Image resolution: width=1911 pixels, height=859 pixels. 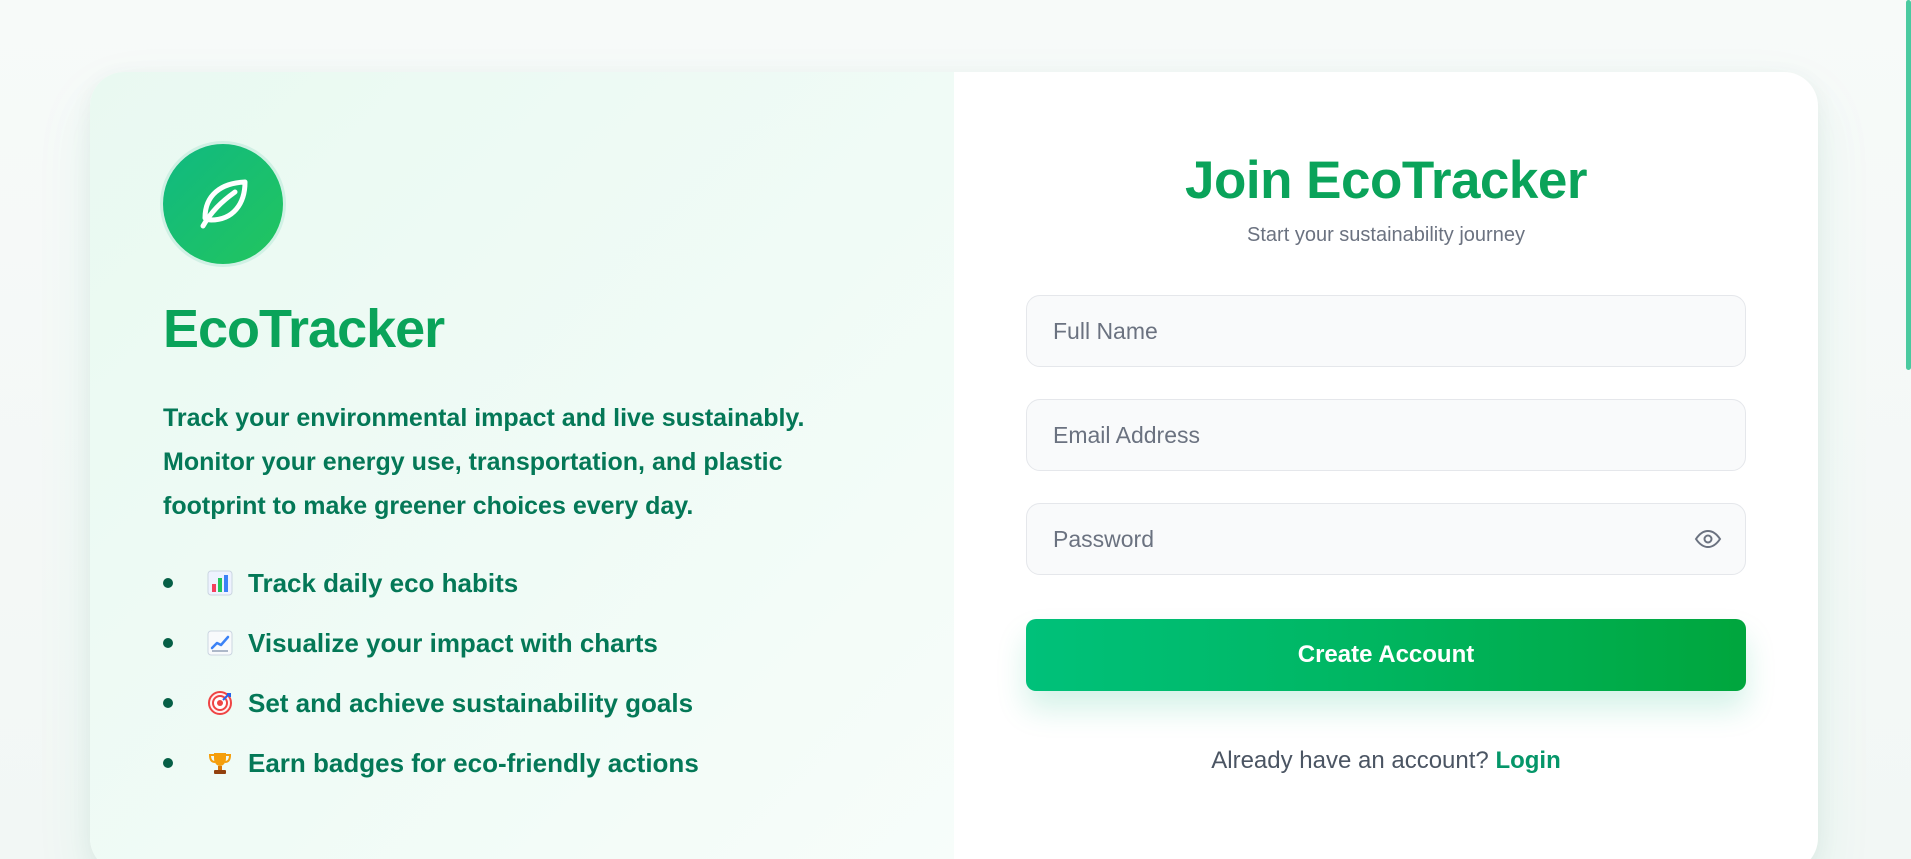 I want to click on login-prompt: Already have an account? Login, so click(x=1386, y=761).